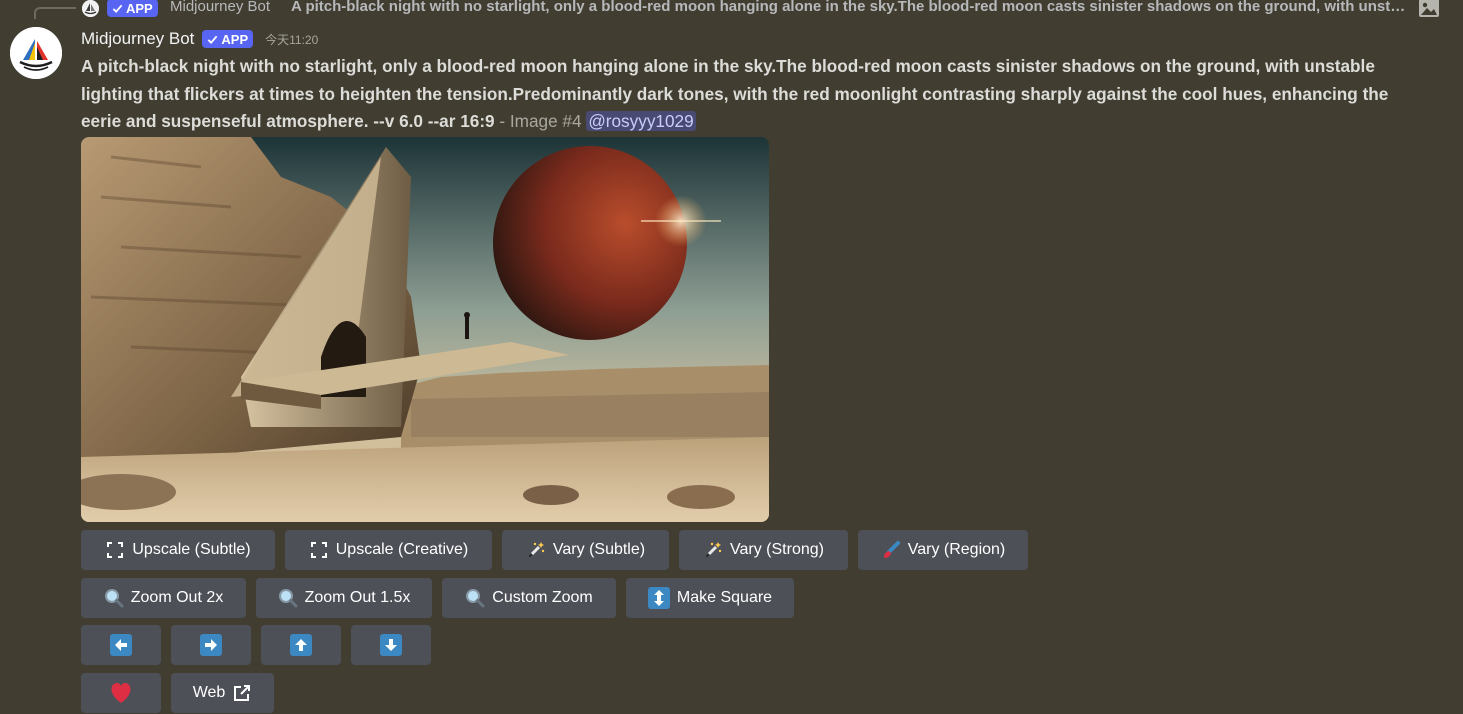 This screenshot has height=714, width=1463. I want to click on custom-zoom-label: Custom Zoom, so click(542, 597).